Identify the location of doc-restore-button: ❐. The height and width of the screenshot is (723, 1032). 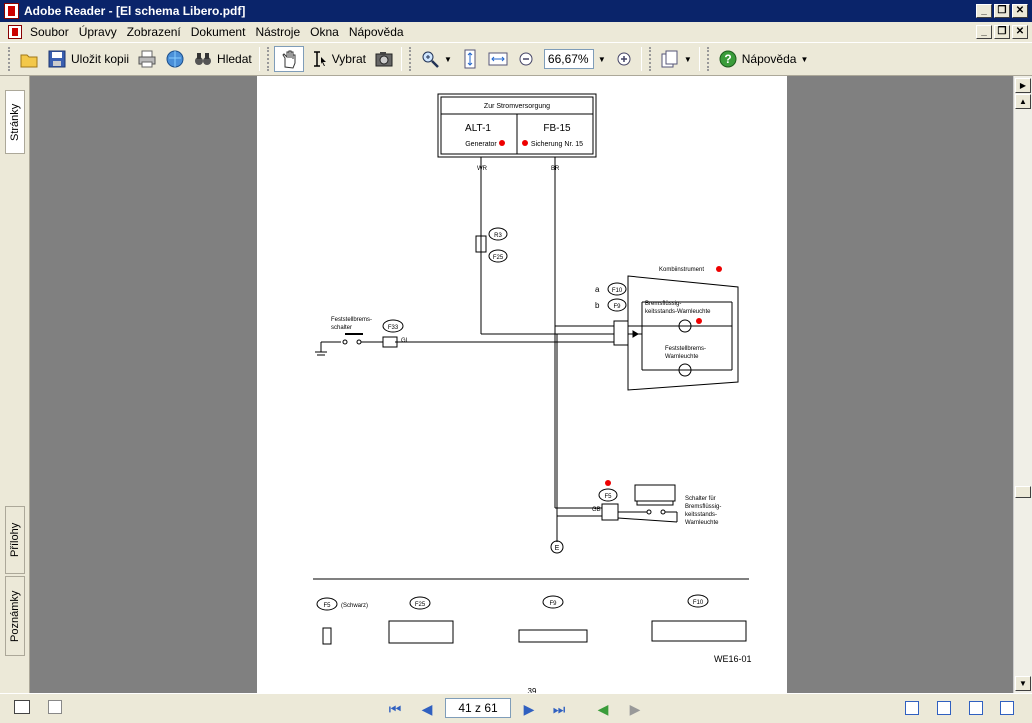
(1002, 32).